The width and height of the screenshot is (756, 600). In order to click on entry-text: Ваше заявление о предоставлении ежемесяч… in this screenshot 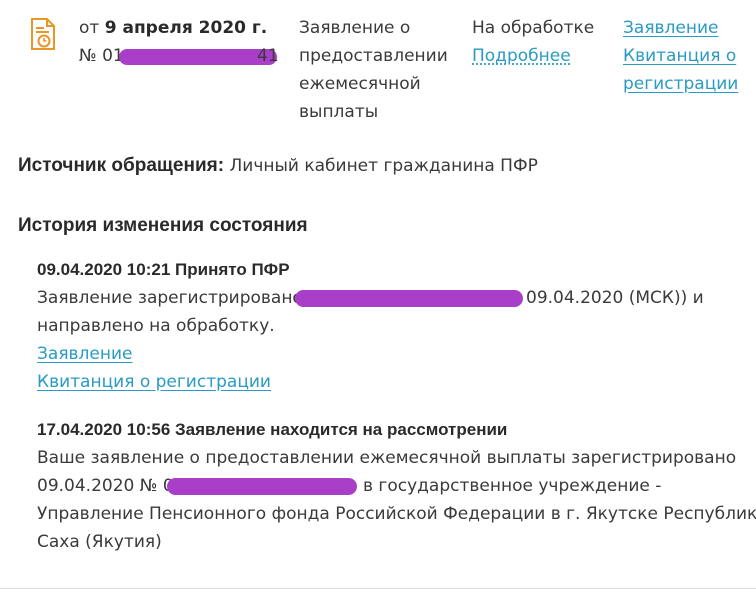, I will do `click(387, 458)`.